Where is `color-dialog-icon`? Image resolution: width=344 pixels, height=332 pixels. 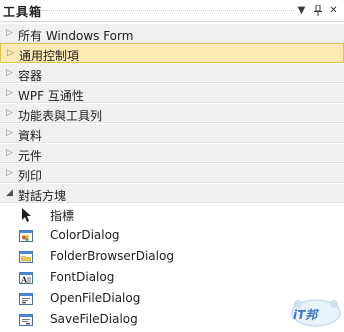
color-dialog-icon is located at coordinates (26, 236).